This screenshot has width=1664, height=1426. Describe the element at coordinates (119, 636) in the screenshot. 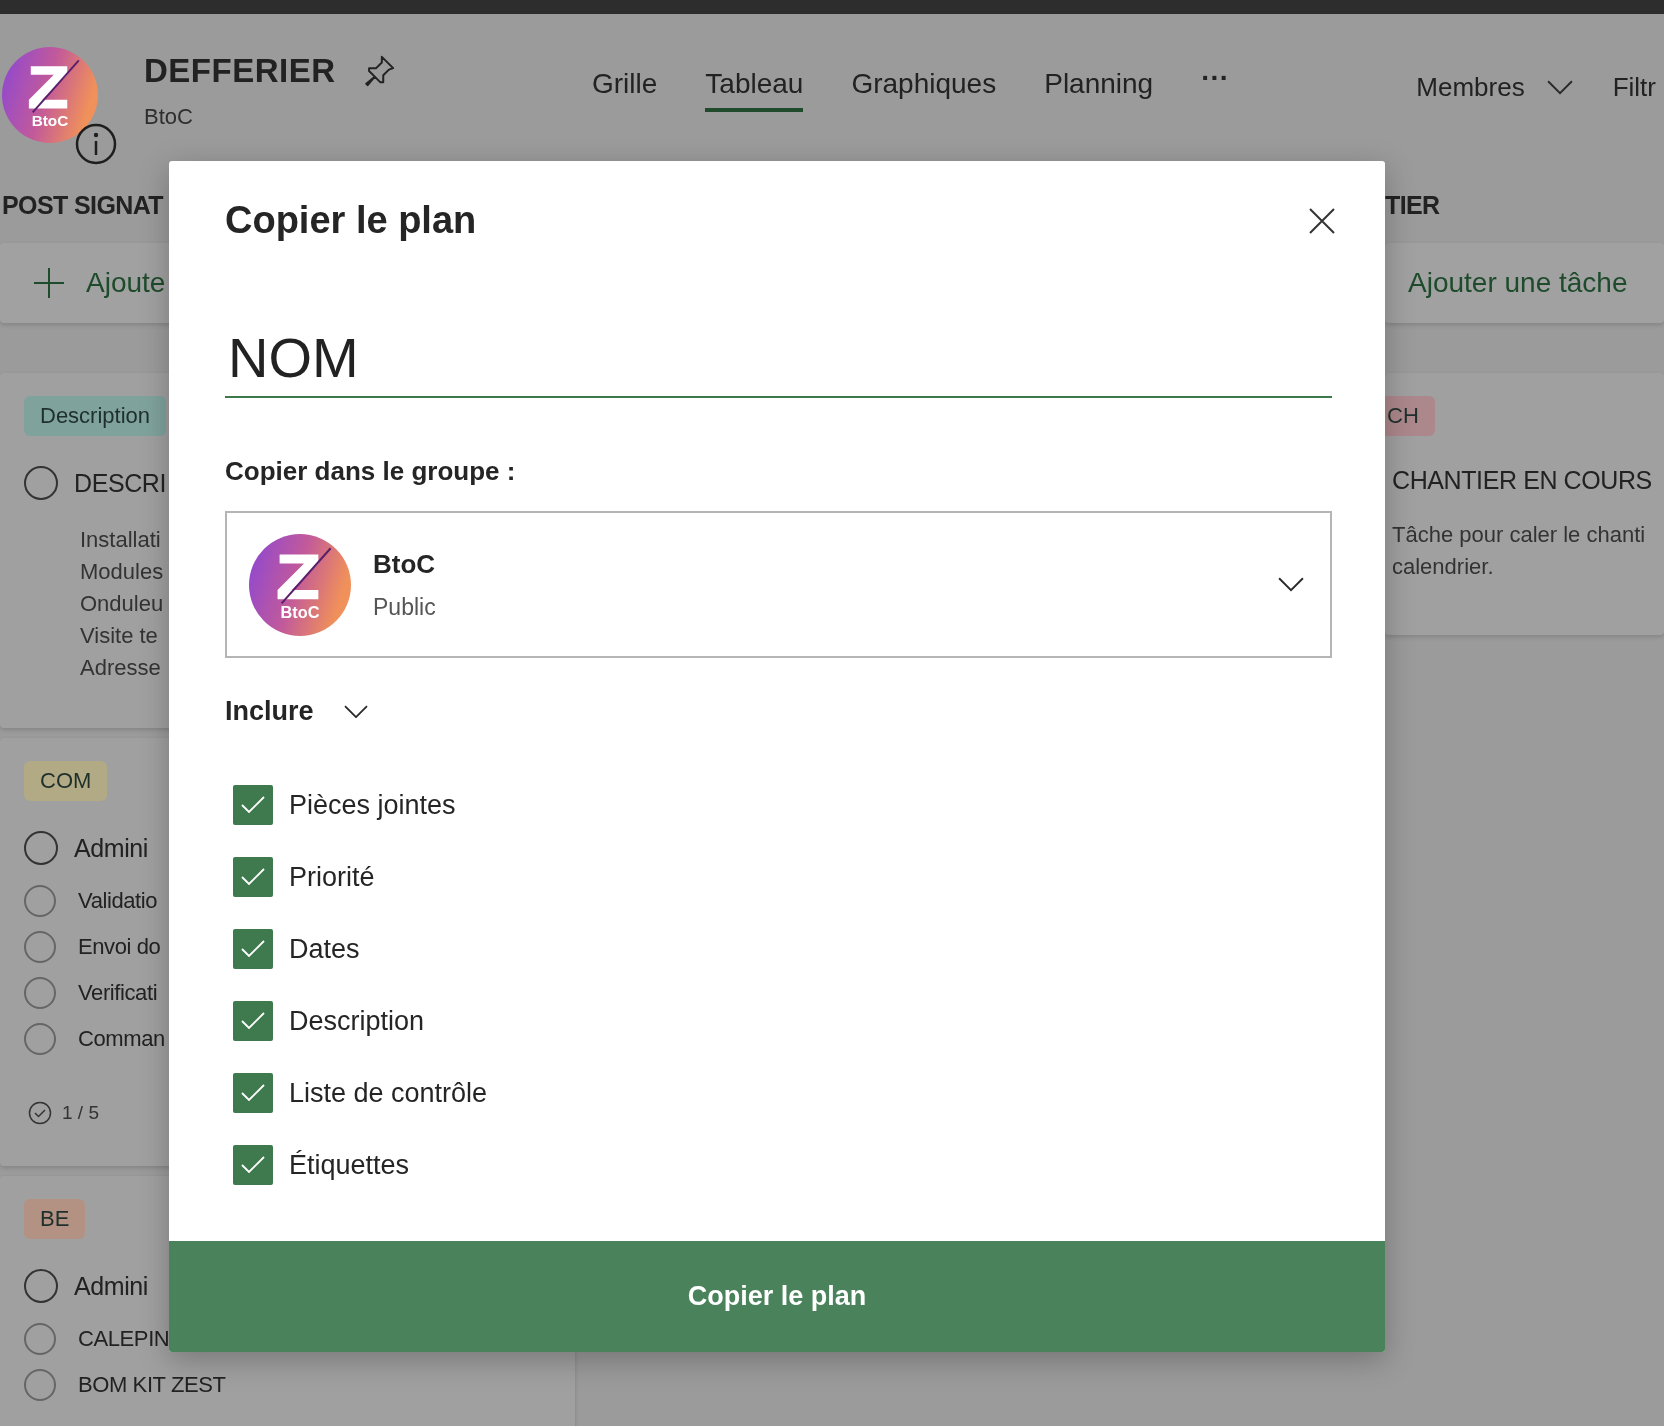

I see `task-description: Visite te` at that location.